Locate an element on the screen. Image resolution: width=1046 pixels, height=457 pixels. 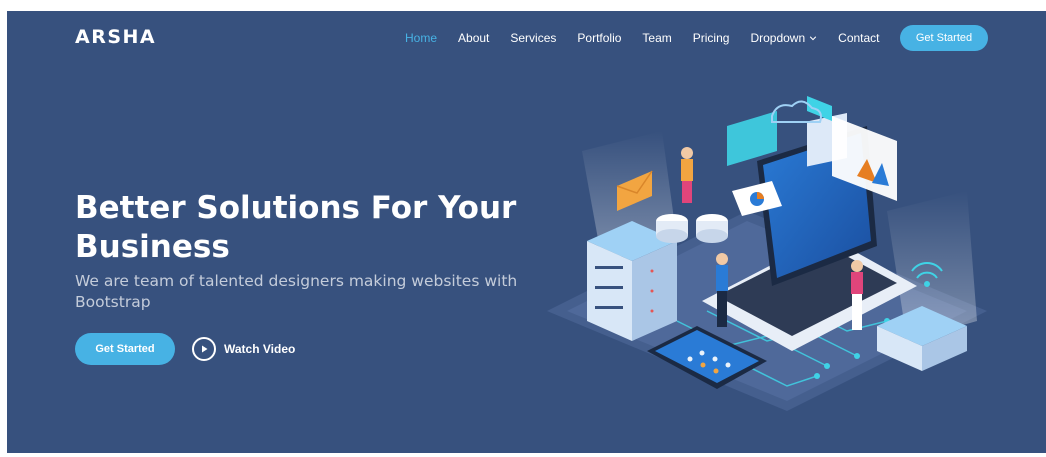
chevron-down-icon is located at coordinates (813, 38).